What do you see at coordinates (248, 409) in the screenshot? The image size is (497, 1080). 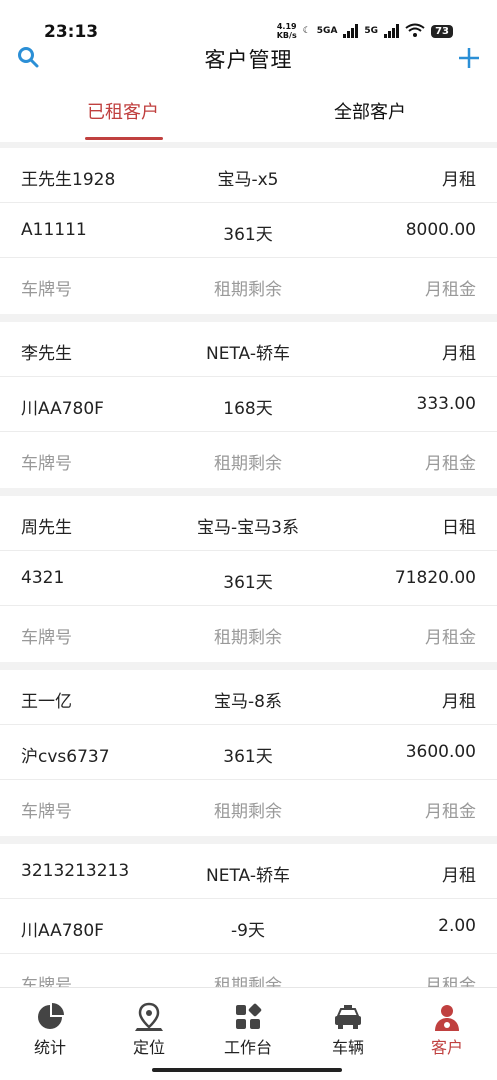 I see `remaining-days: 168天` at bounding box center [248, 409].